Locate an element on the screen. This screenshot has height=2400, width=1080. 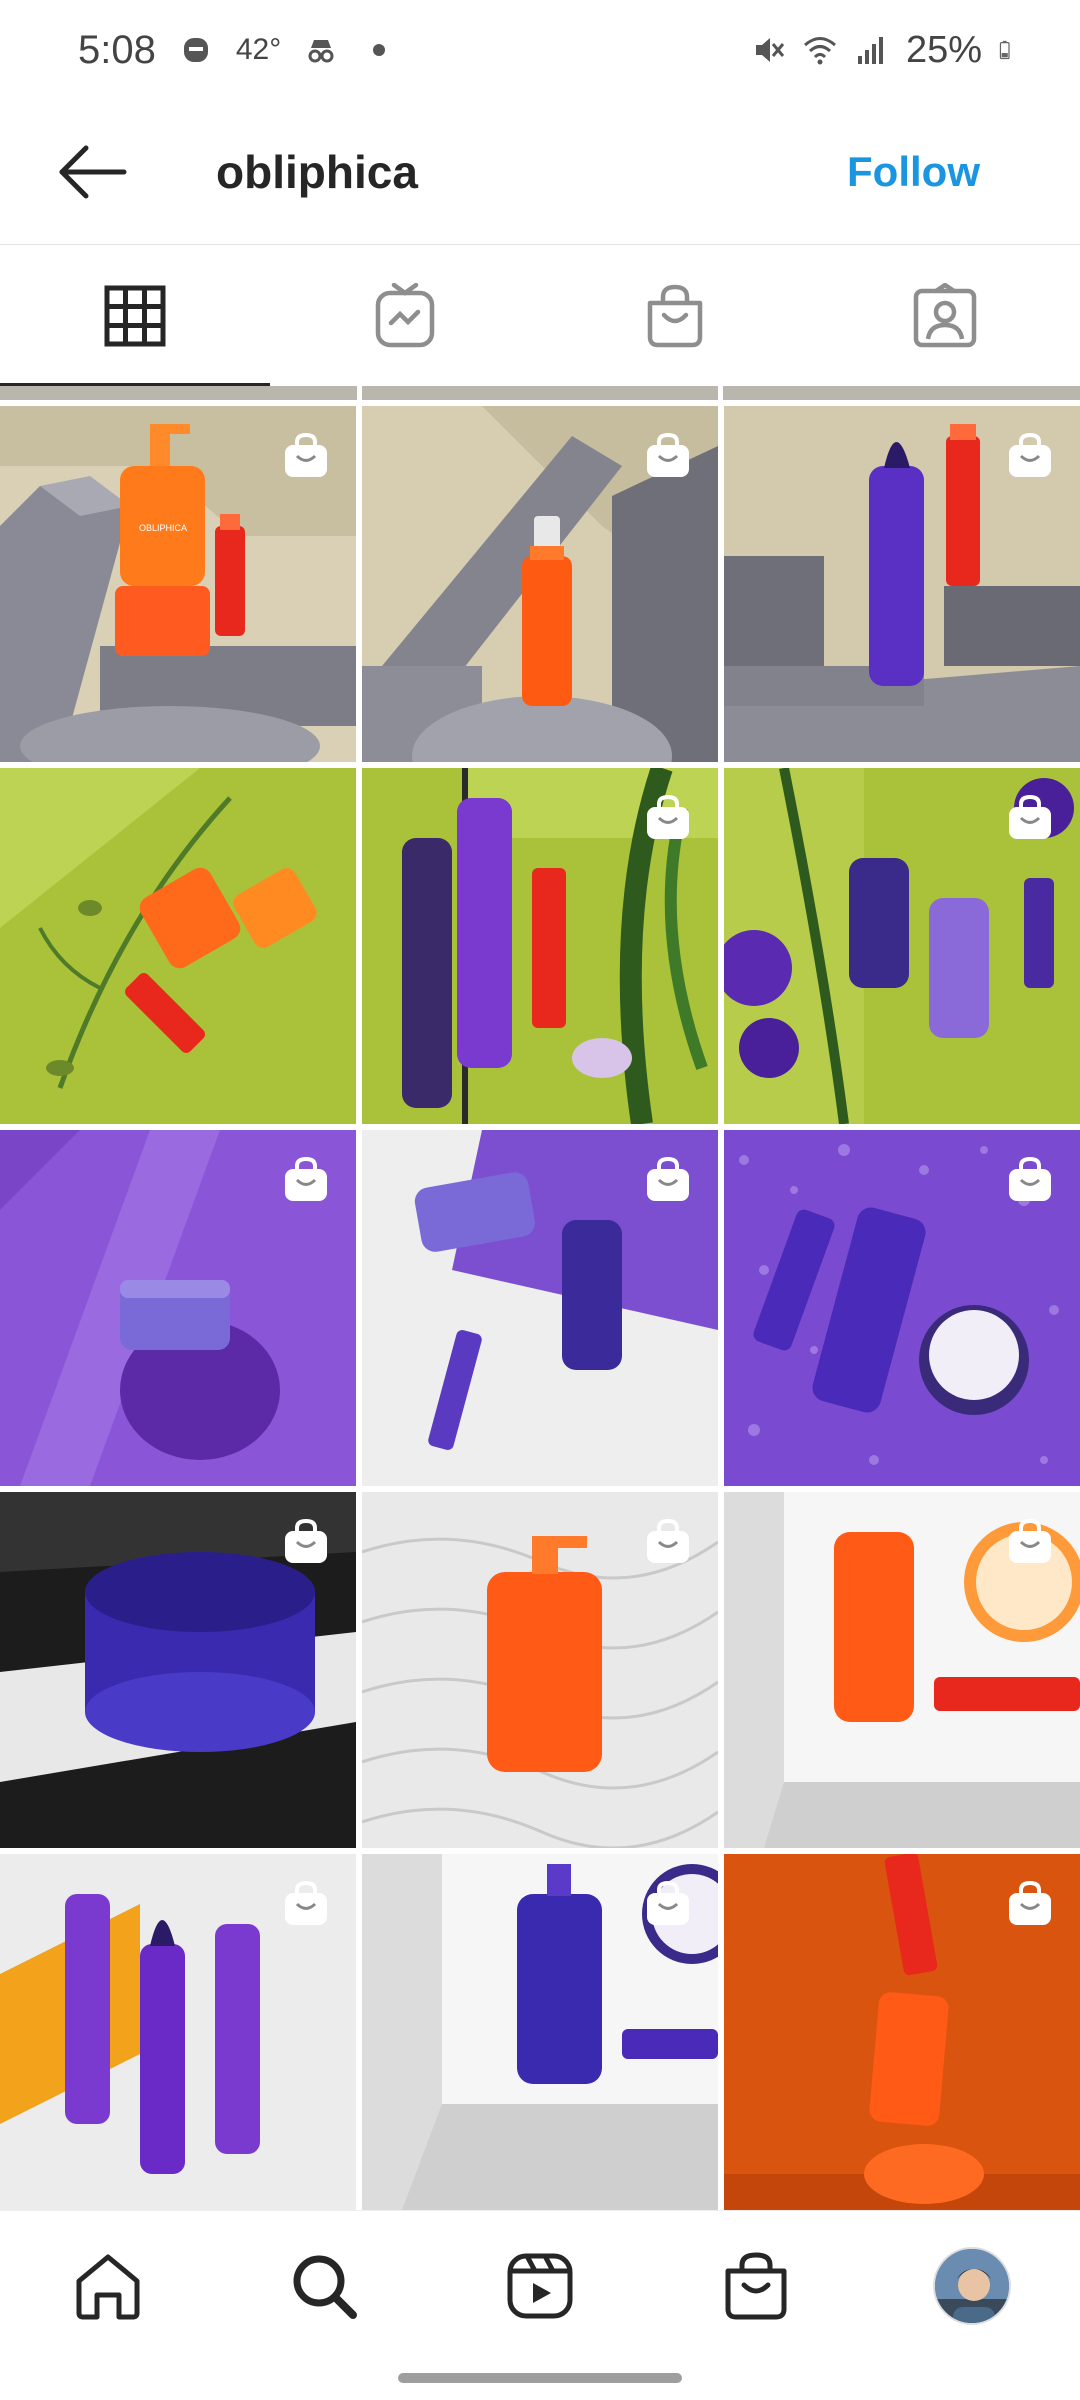
back-arrow-icon is located at coordinates (93, 172).